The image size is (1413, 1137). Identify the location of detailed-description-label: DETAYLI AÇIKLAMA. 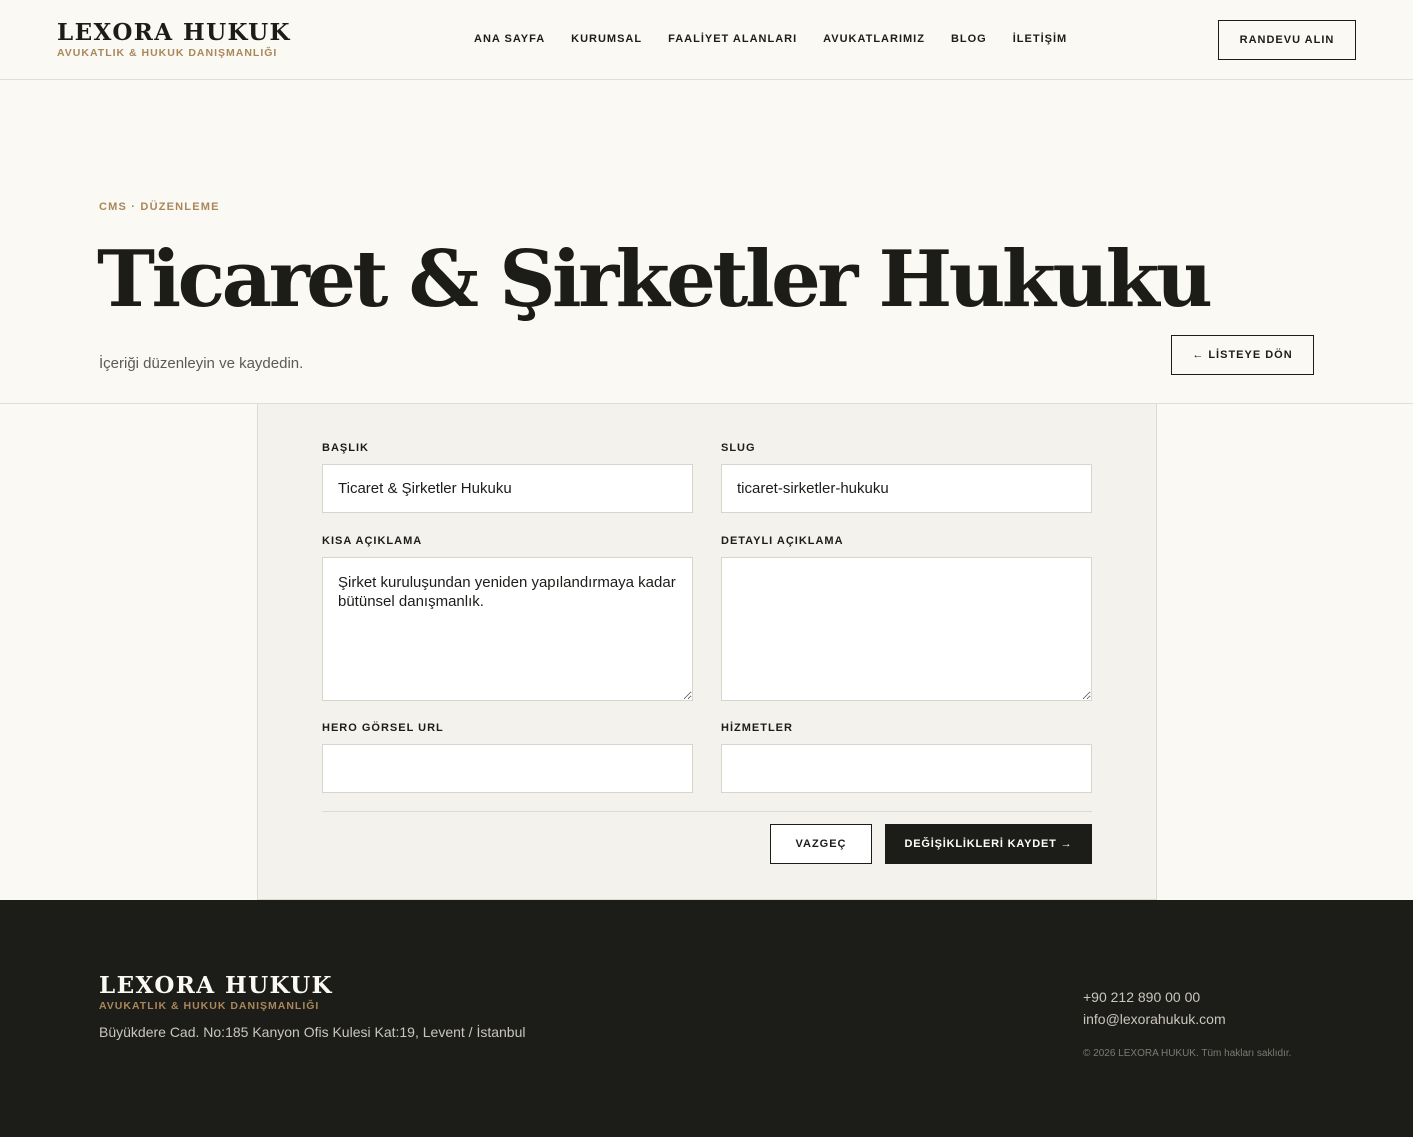
(782, 541).